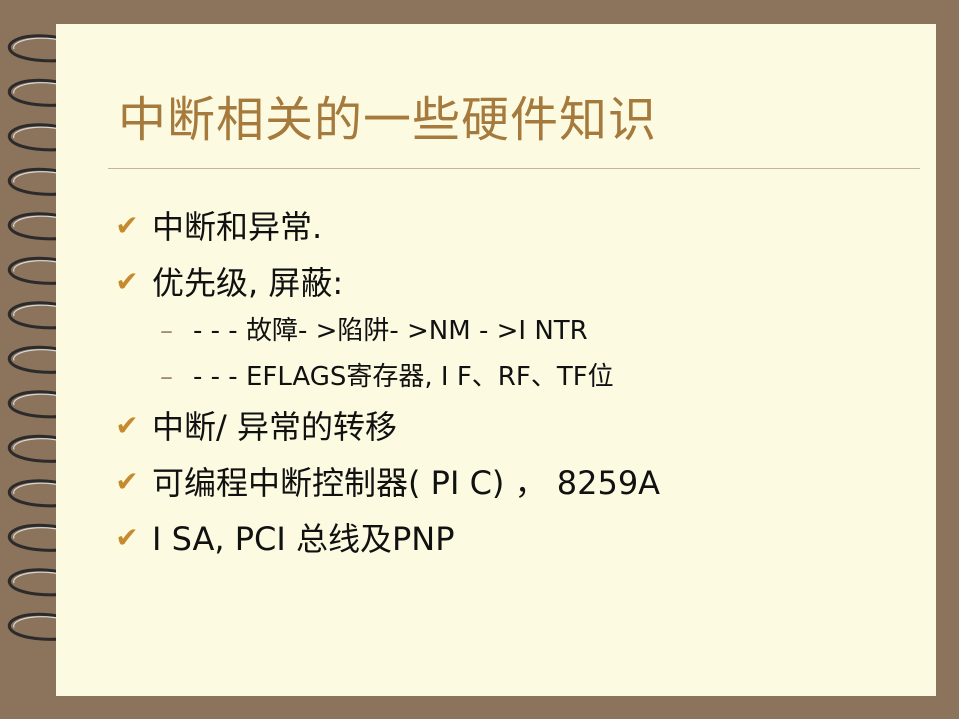  I want to click on slide-title: 中断相关的一些硬件知识, so click(388, 120).